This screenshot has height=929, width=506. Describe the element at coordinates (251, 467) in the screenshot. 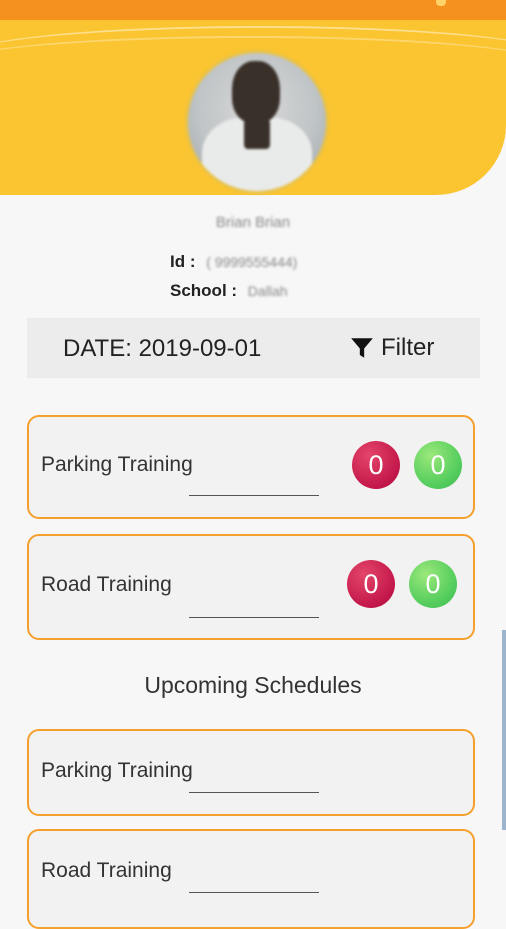

I see `training-card-parking: Parking Training 0 0` at that location.